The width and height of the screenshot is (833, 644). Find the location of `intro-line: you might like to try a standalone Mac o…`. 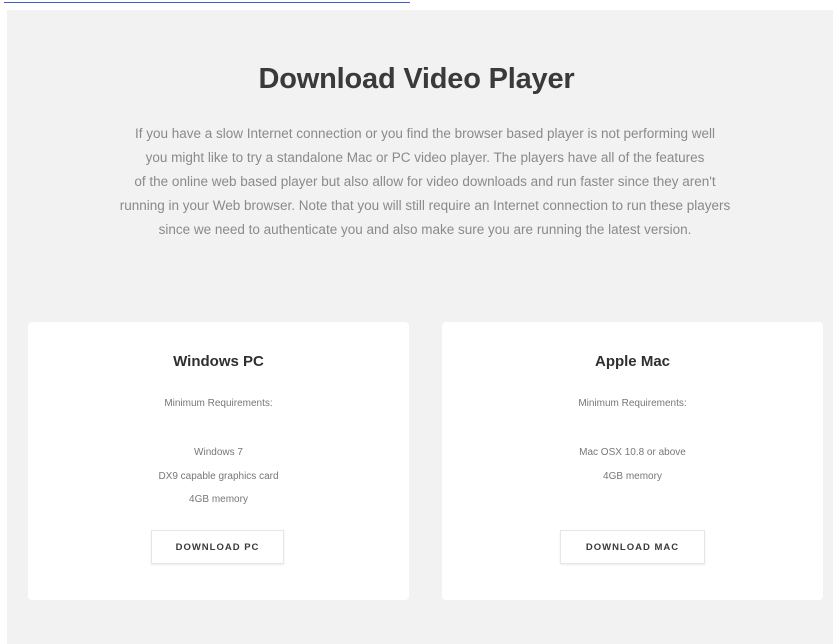

intro-line: you might like to try a standalone Mac o… is located at coordinates (425, 157).